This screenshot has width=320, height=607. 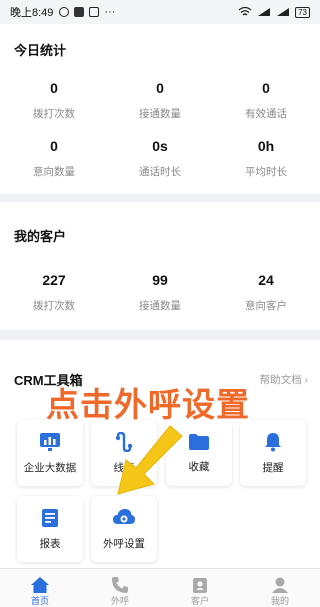 I want to click on stat-intent-count: 0 意向数量, so click(x=54, y=158).